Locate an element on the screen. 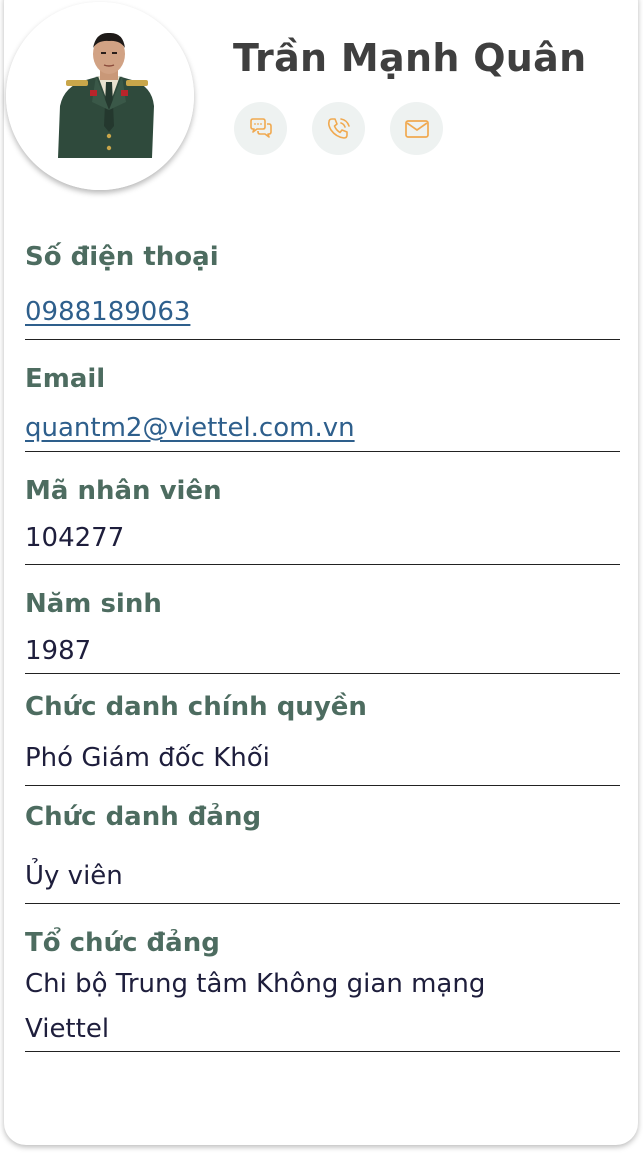 The image size is (643, 1154). phone-link: 0988189063 is located at coordinates (107, 312).